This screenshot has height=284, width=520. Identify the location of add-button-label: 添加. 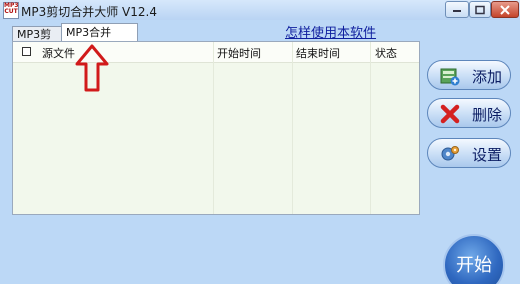
(487, 77).